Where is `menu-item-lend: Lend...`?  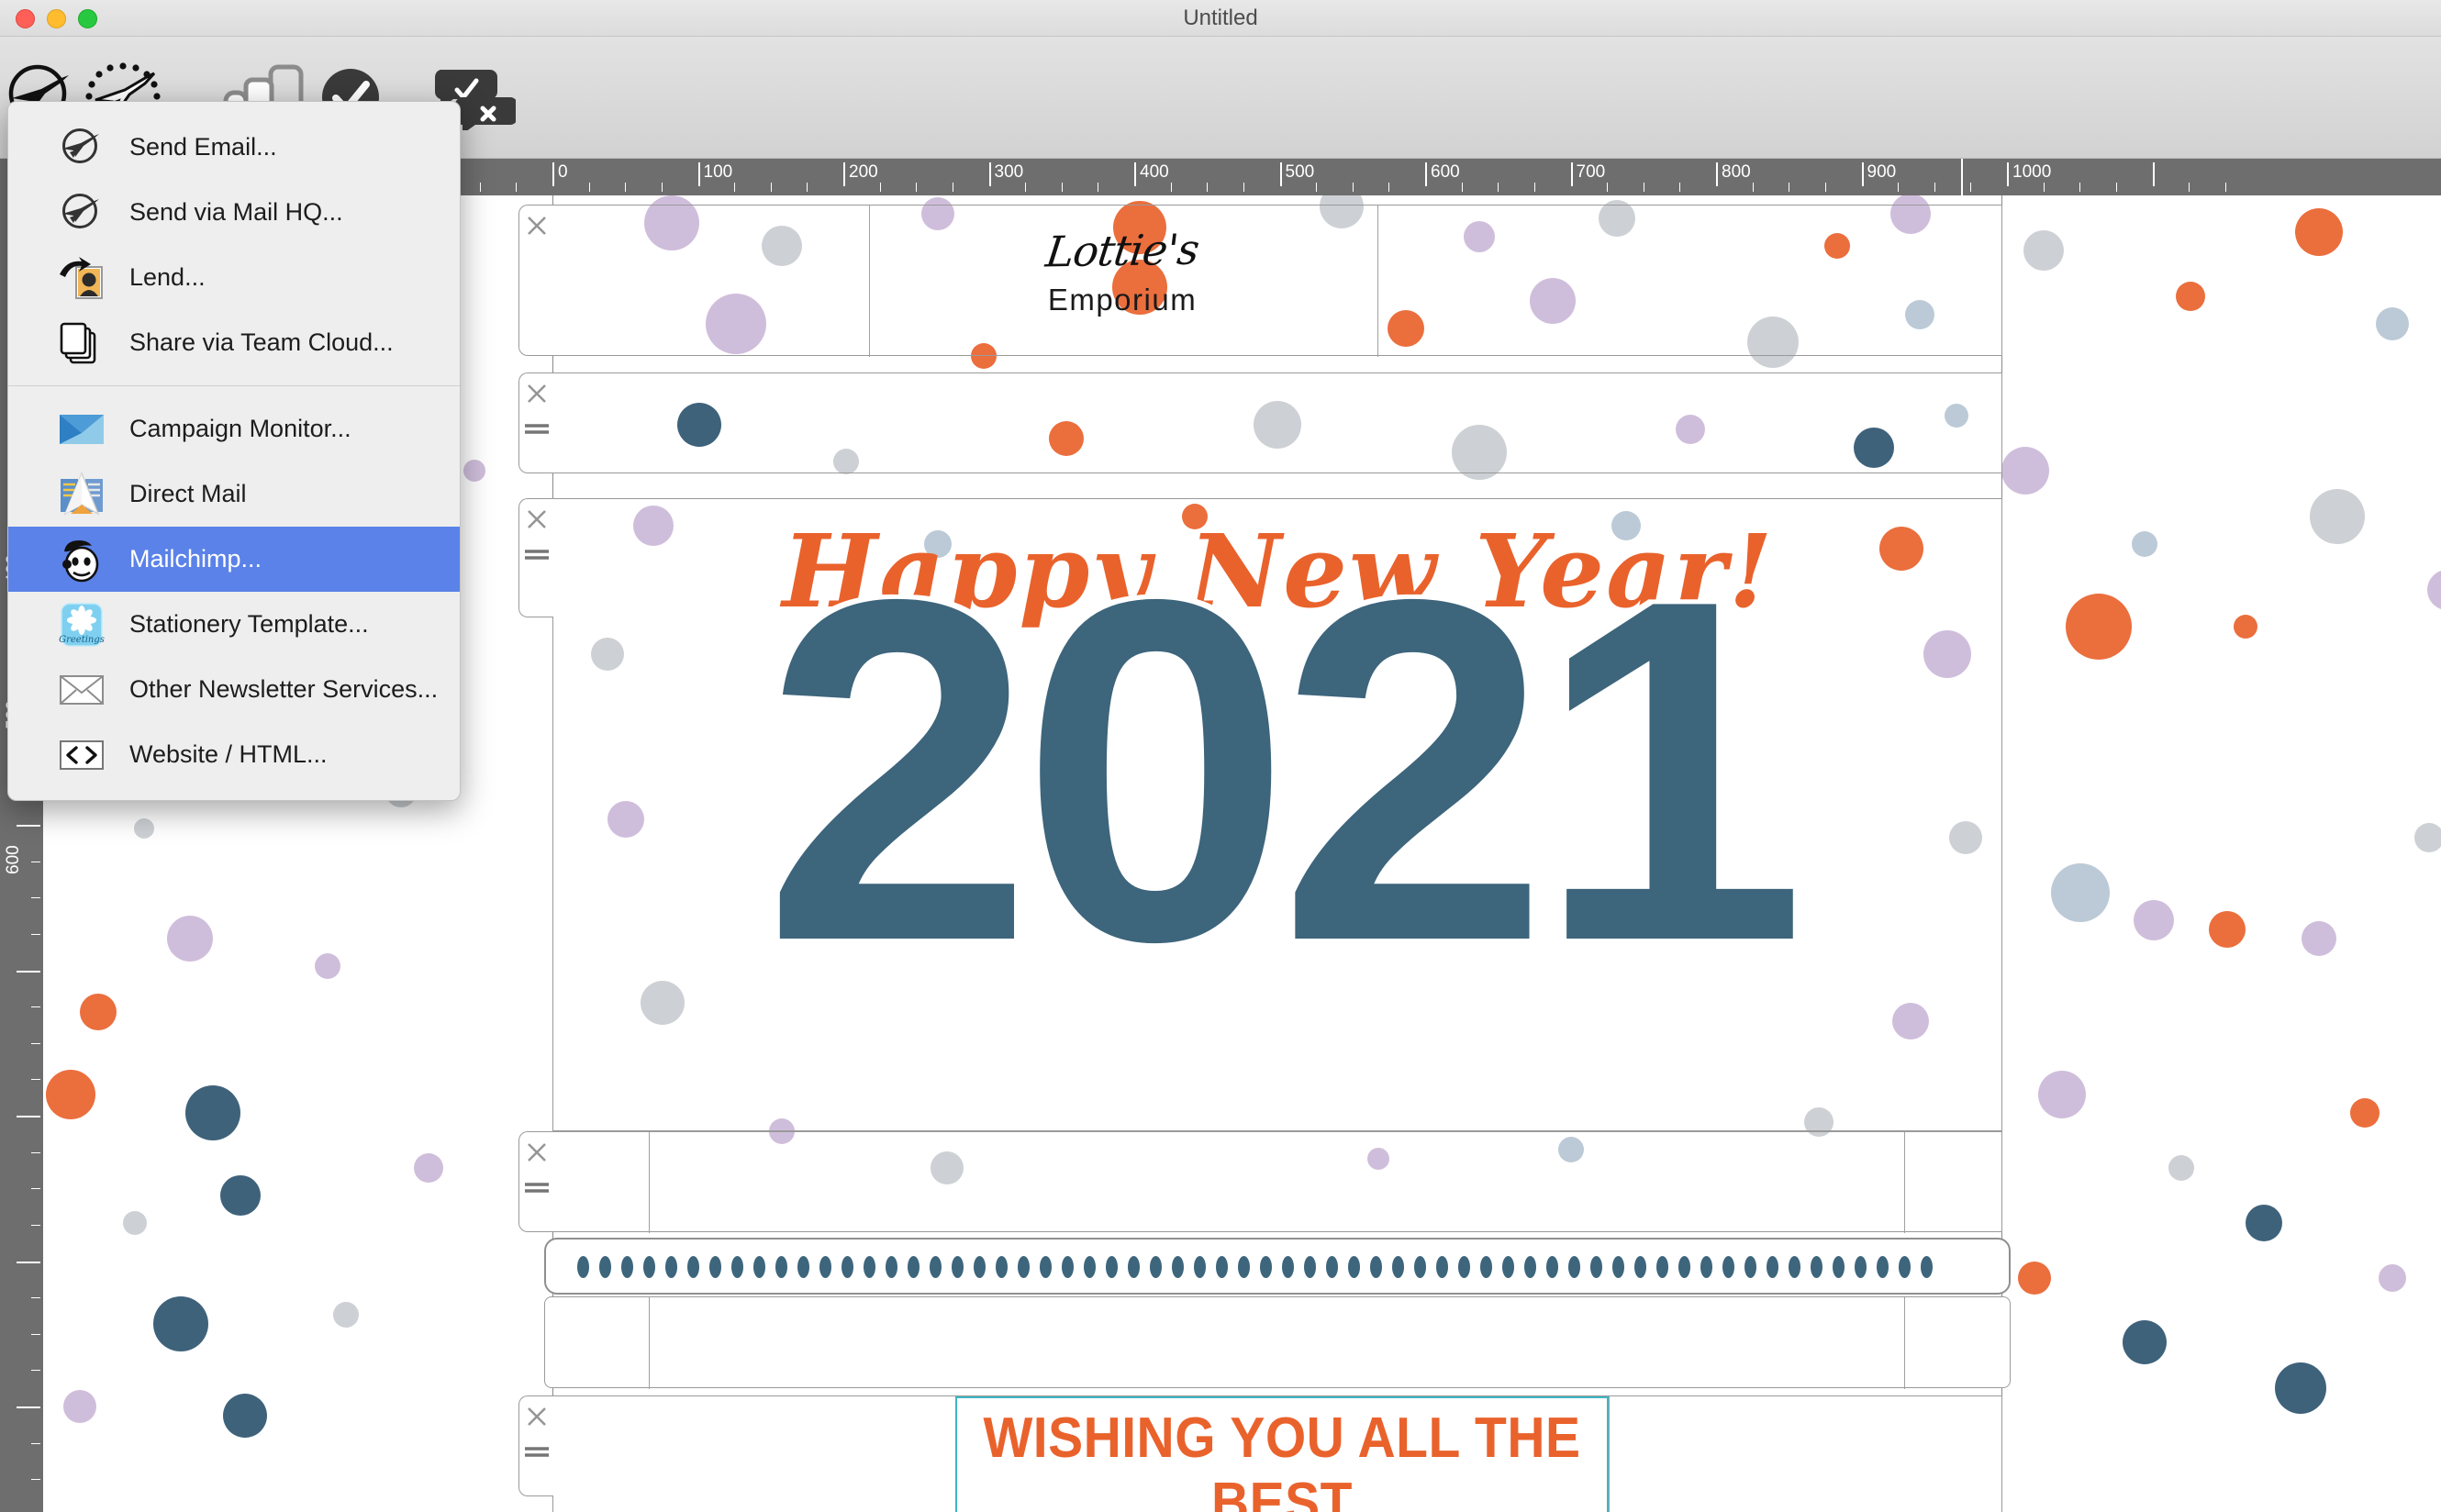 menu-item-lend: Lend... is located at coordinates (234, 277).